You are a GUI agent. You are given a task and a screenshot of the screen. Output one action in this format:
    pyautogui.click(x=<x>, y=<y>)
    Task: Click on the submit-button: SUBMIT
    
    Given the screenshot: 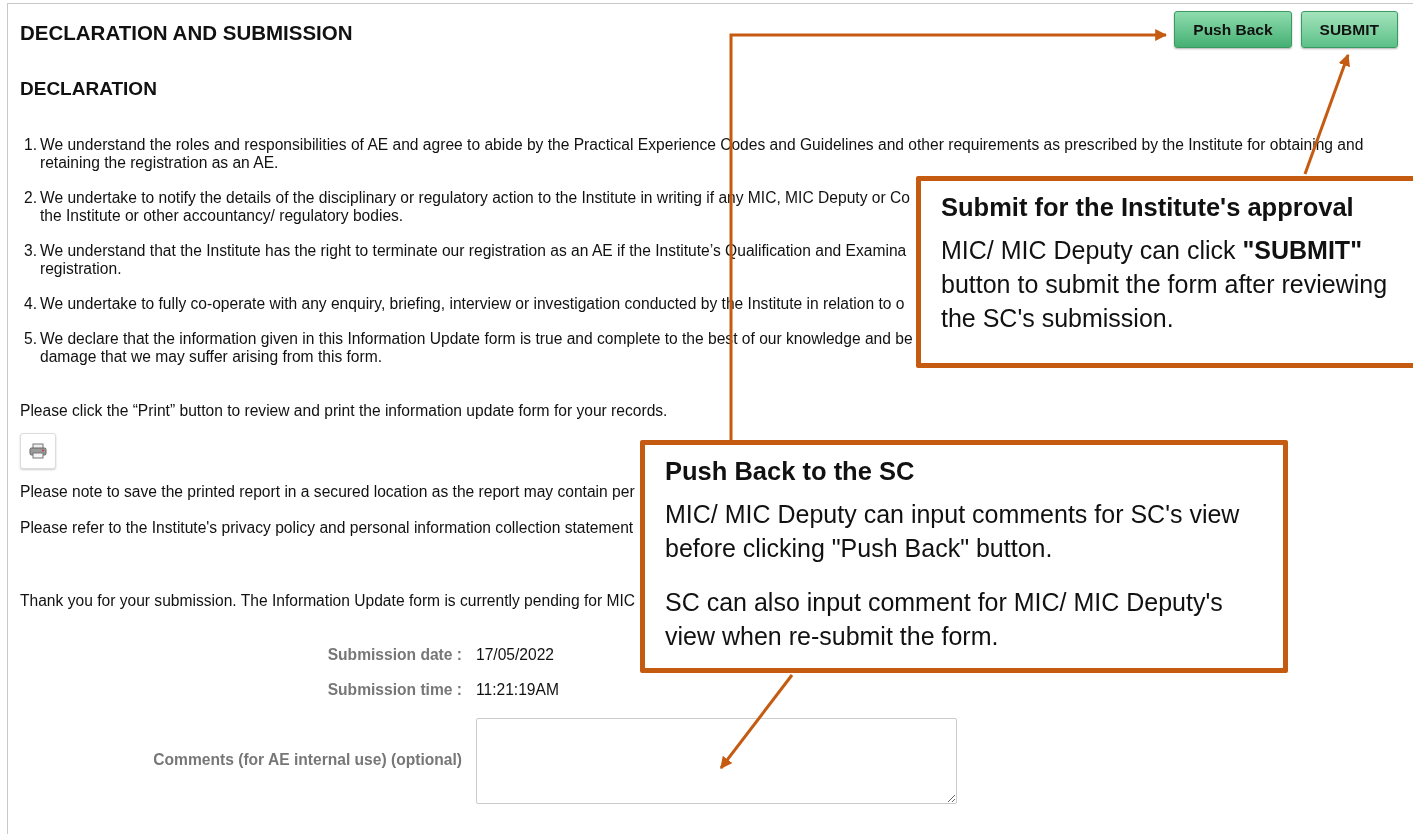 What is the action you would take?
    pyautogui.click(x=1349, y=29)
    